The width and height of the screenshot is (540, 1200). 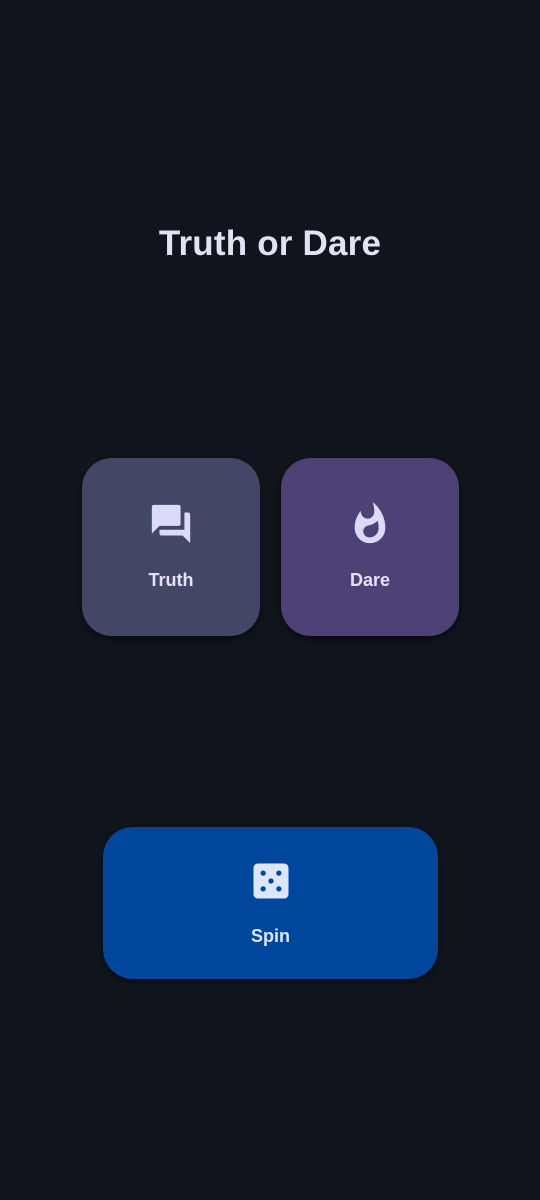 I want to click on spin-button: Spin, so click(x=270, y=903).